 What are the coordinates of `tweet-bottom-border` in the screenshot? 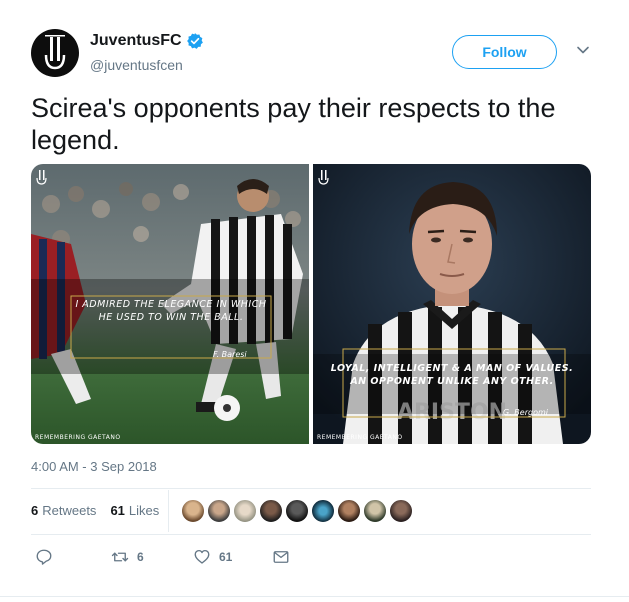 It's located at (314, 596).